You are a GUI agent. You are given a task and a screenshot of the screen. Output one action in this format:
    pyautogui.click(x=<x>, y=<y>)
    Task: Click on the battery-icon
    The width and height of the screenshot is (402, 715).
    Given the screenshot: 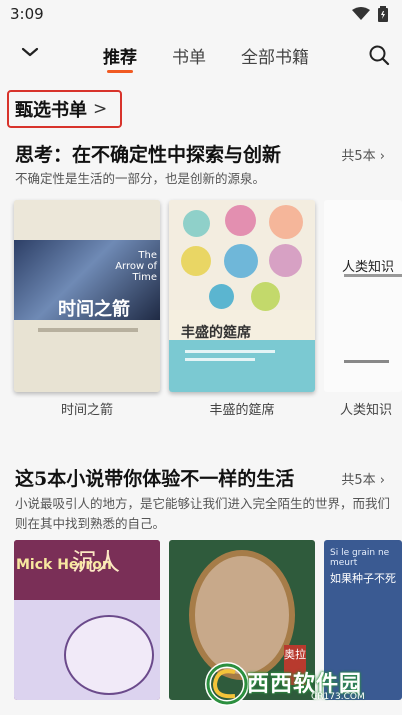 What is the action you would take?
    pyautogui.click(x=383, y=14)
    